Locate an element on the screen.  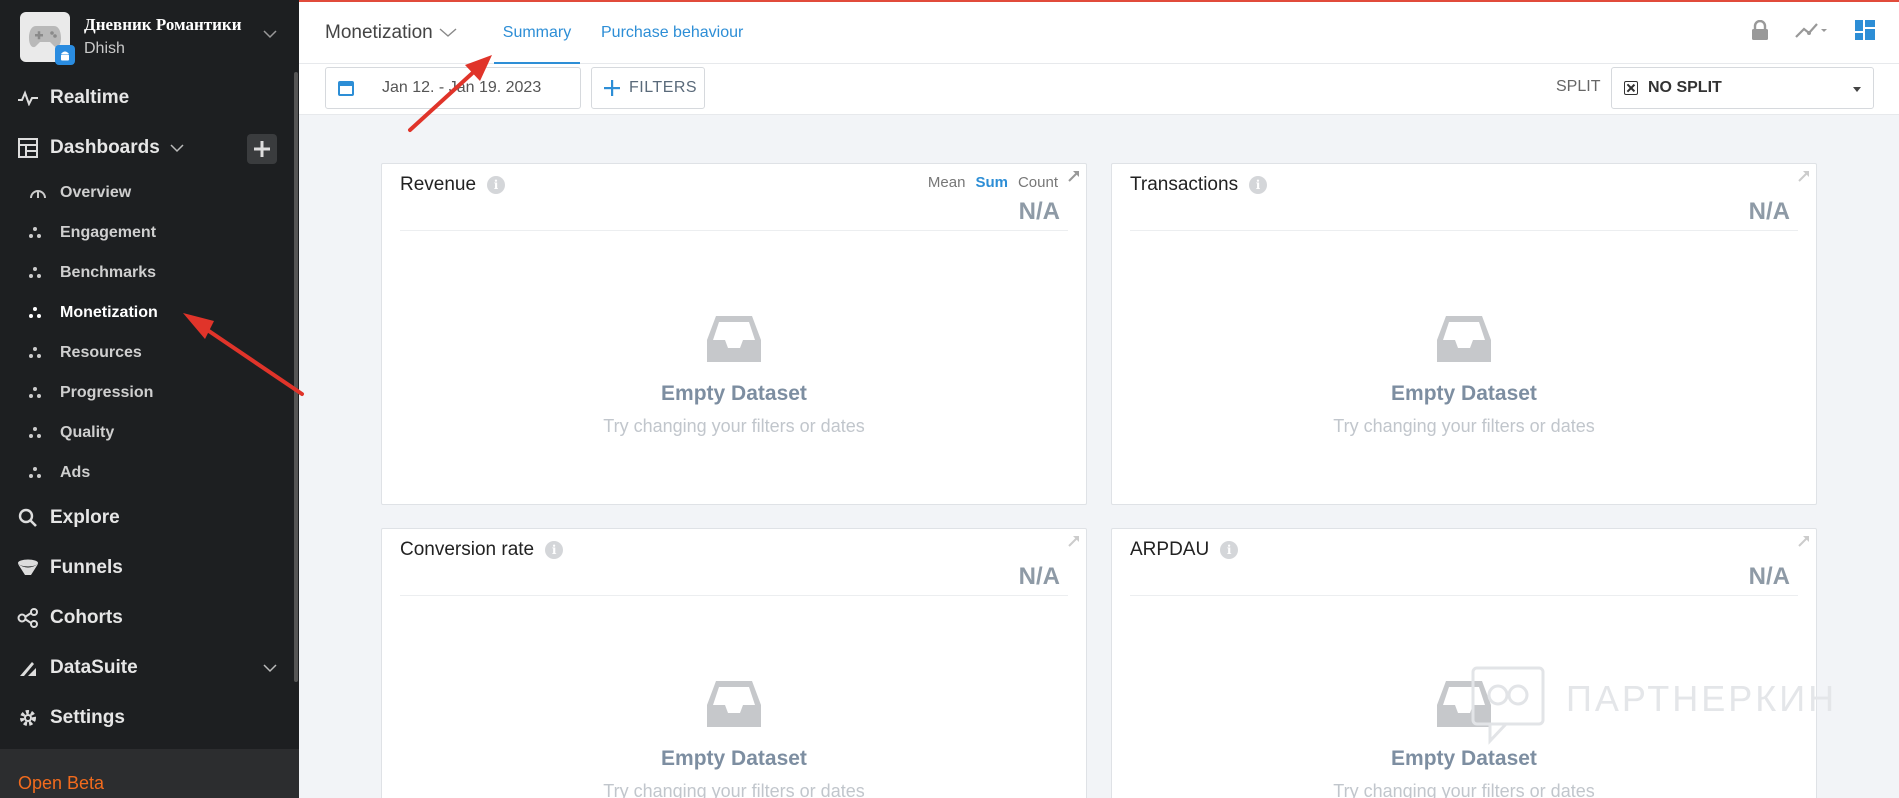
sidebar-item-label: Benchmarks is located at coordinates (108, 272).